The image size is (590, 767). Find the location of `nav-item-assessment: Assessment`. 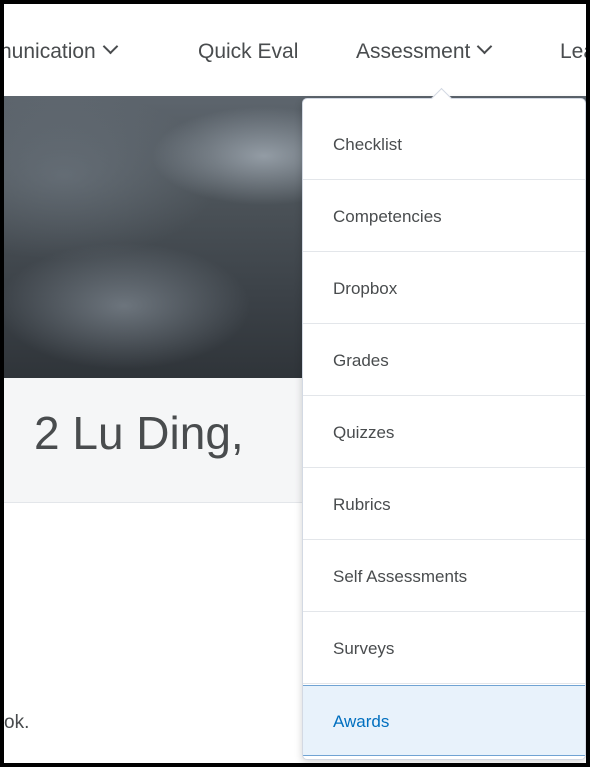

nav-item-assessment: Assessment is located at coordinates (424, 51).